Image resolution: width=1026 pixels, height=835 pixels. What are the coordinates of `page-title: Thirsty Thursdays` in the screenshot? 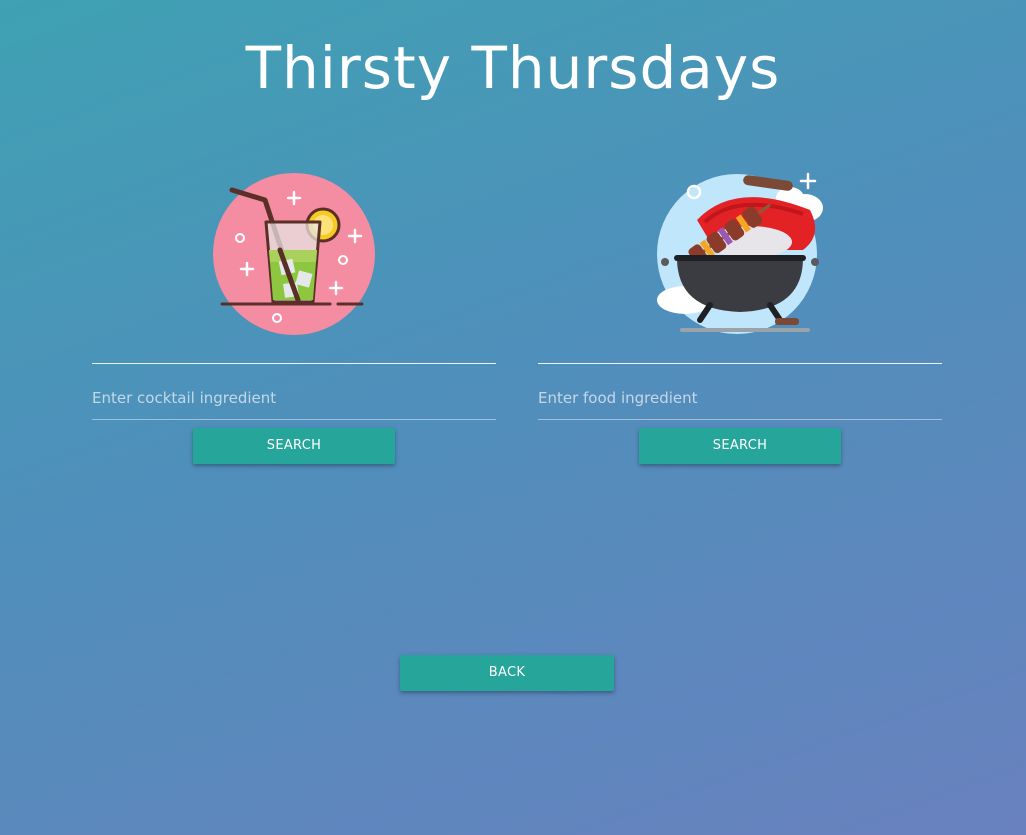 It's located at (513, 68).